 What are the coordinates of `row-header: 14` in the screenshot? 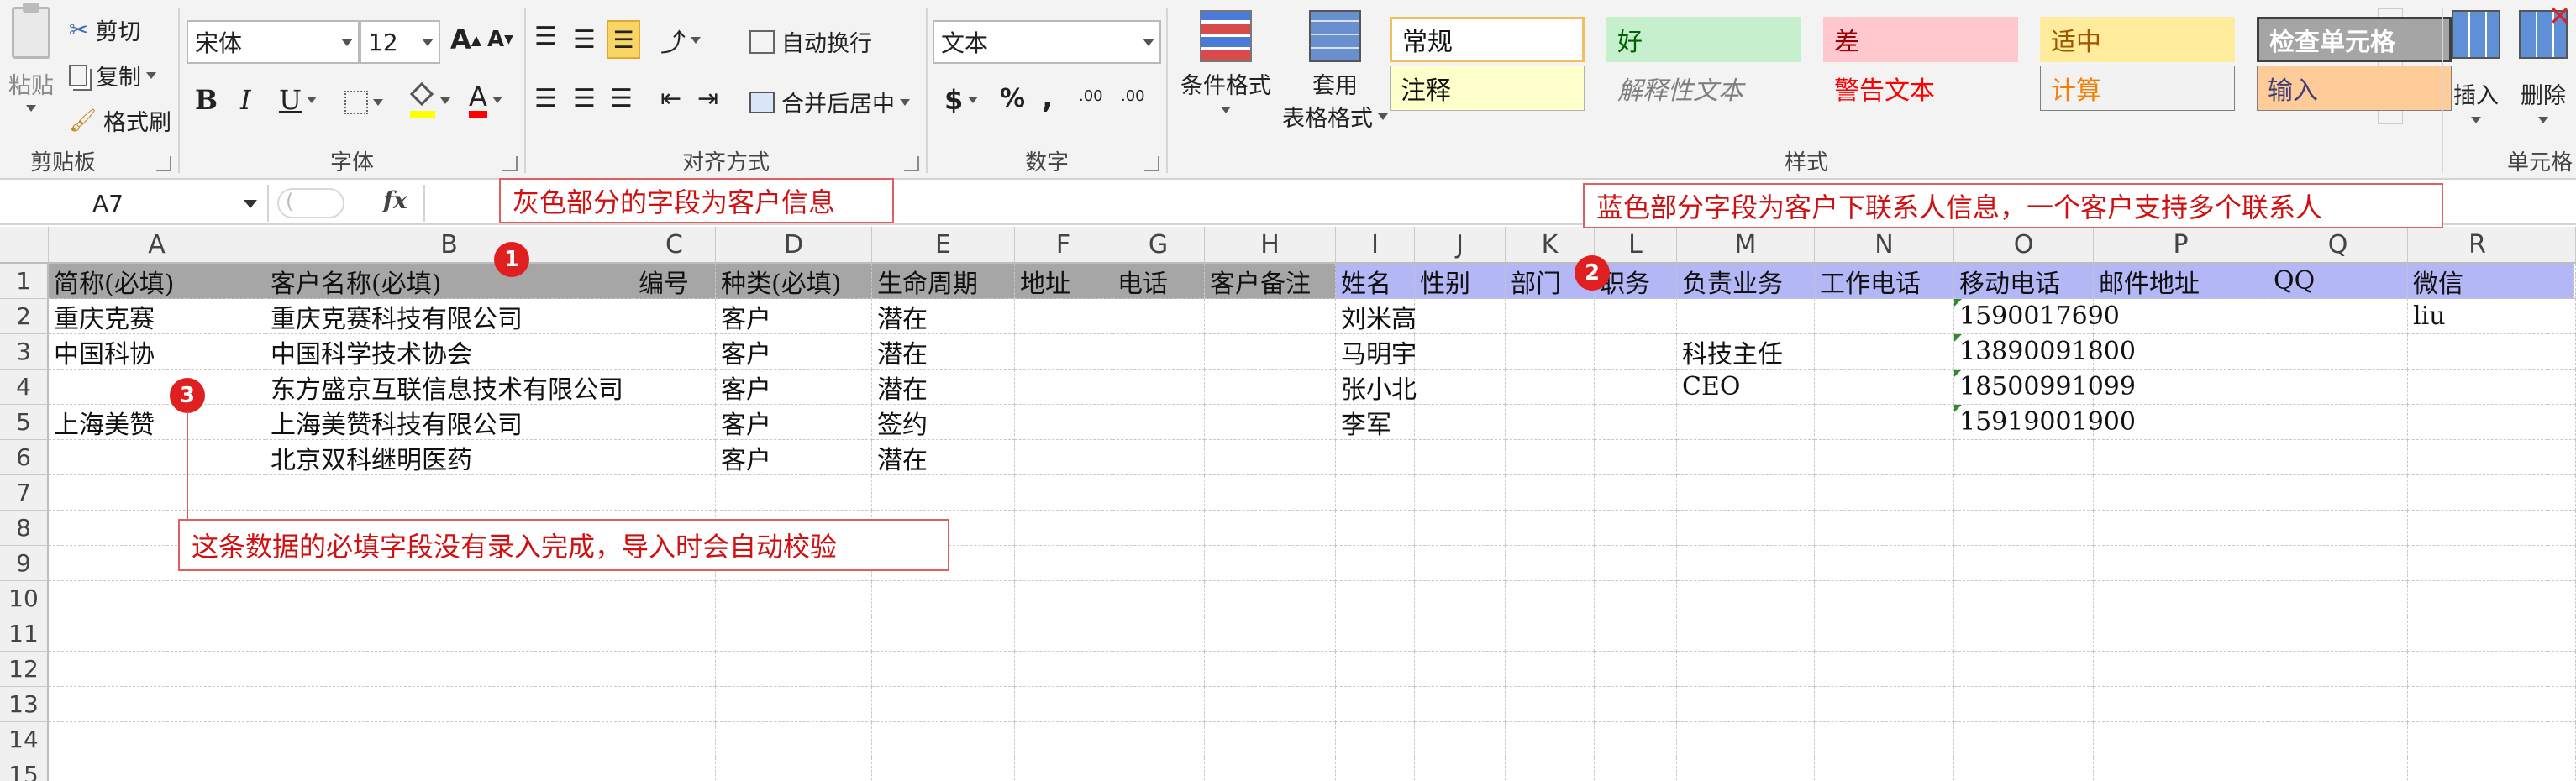 It's located at (24, 739).